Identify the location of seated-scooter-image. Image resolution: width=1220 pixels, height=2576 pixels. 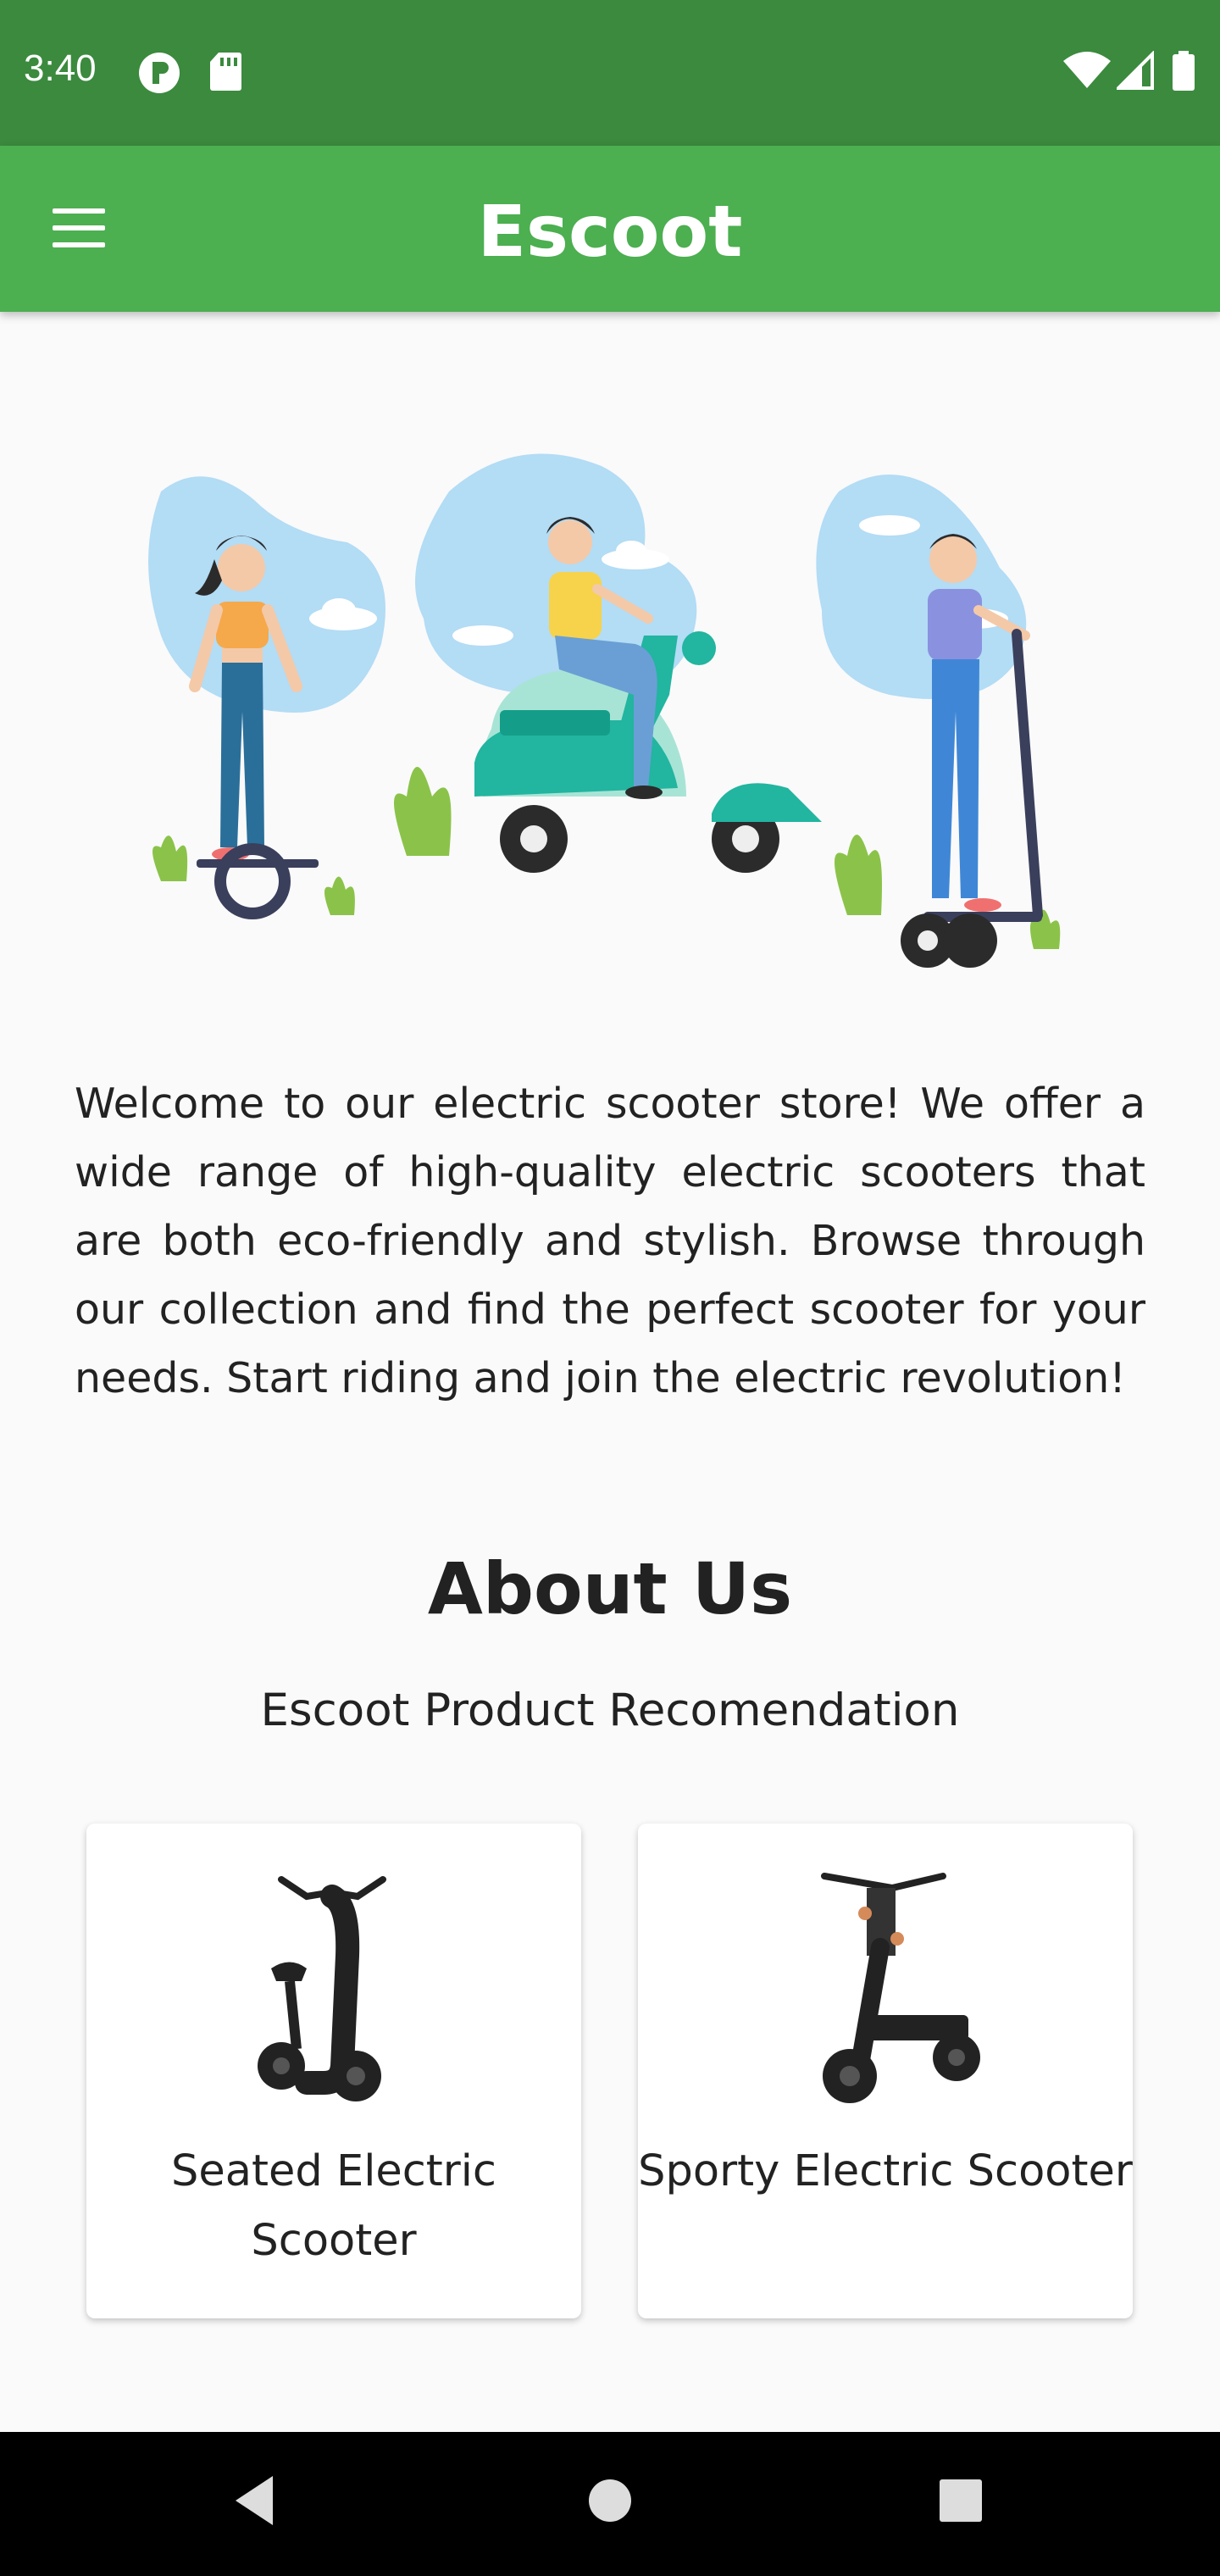
(322, 1988).